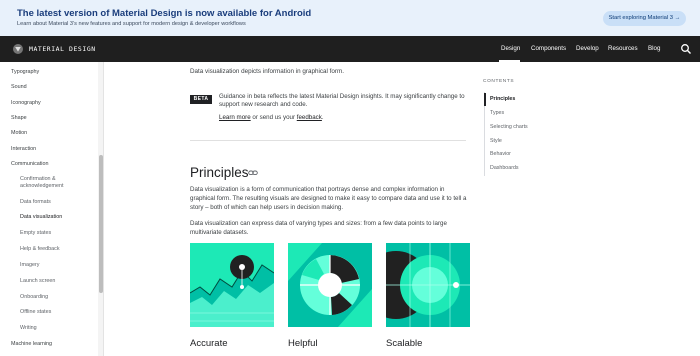  Describe the element at coordinates (201, 99) in the screenshot. I see `beta-badge: BETA` at that location.